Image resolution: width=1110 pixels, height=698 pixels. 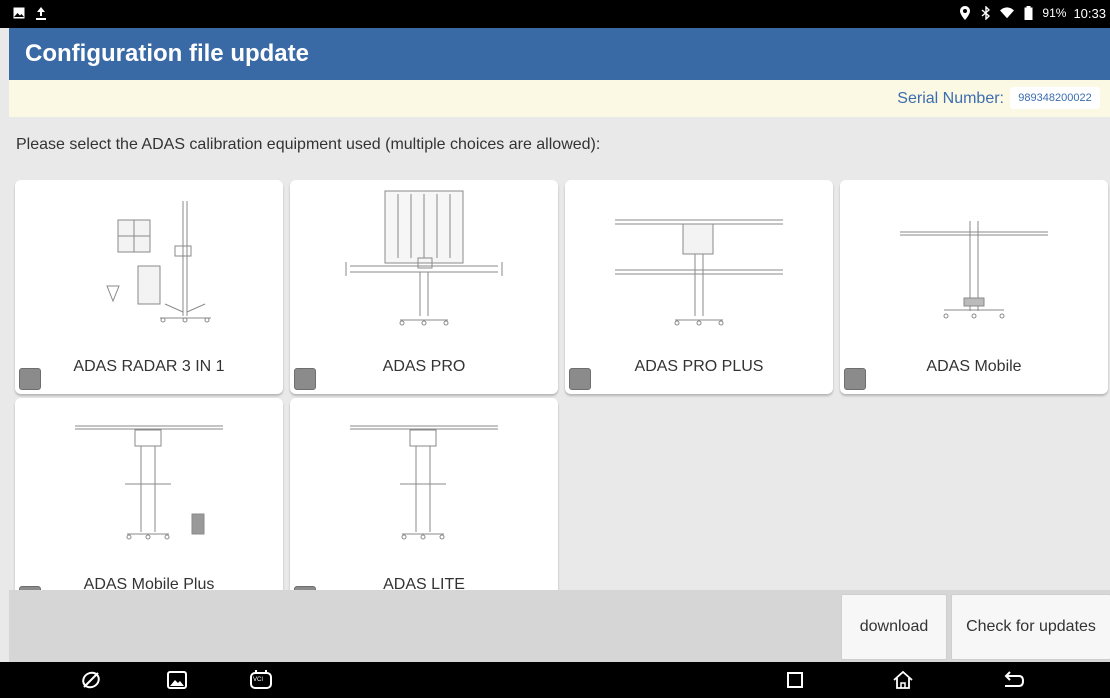 I want to click on equipment-card-radar-3-in-1: ADAS RADAR 3 IN 1, so click(x=149, y=287).